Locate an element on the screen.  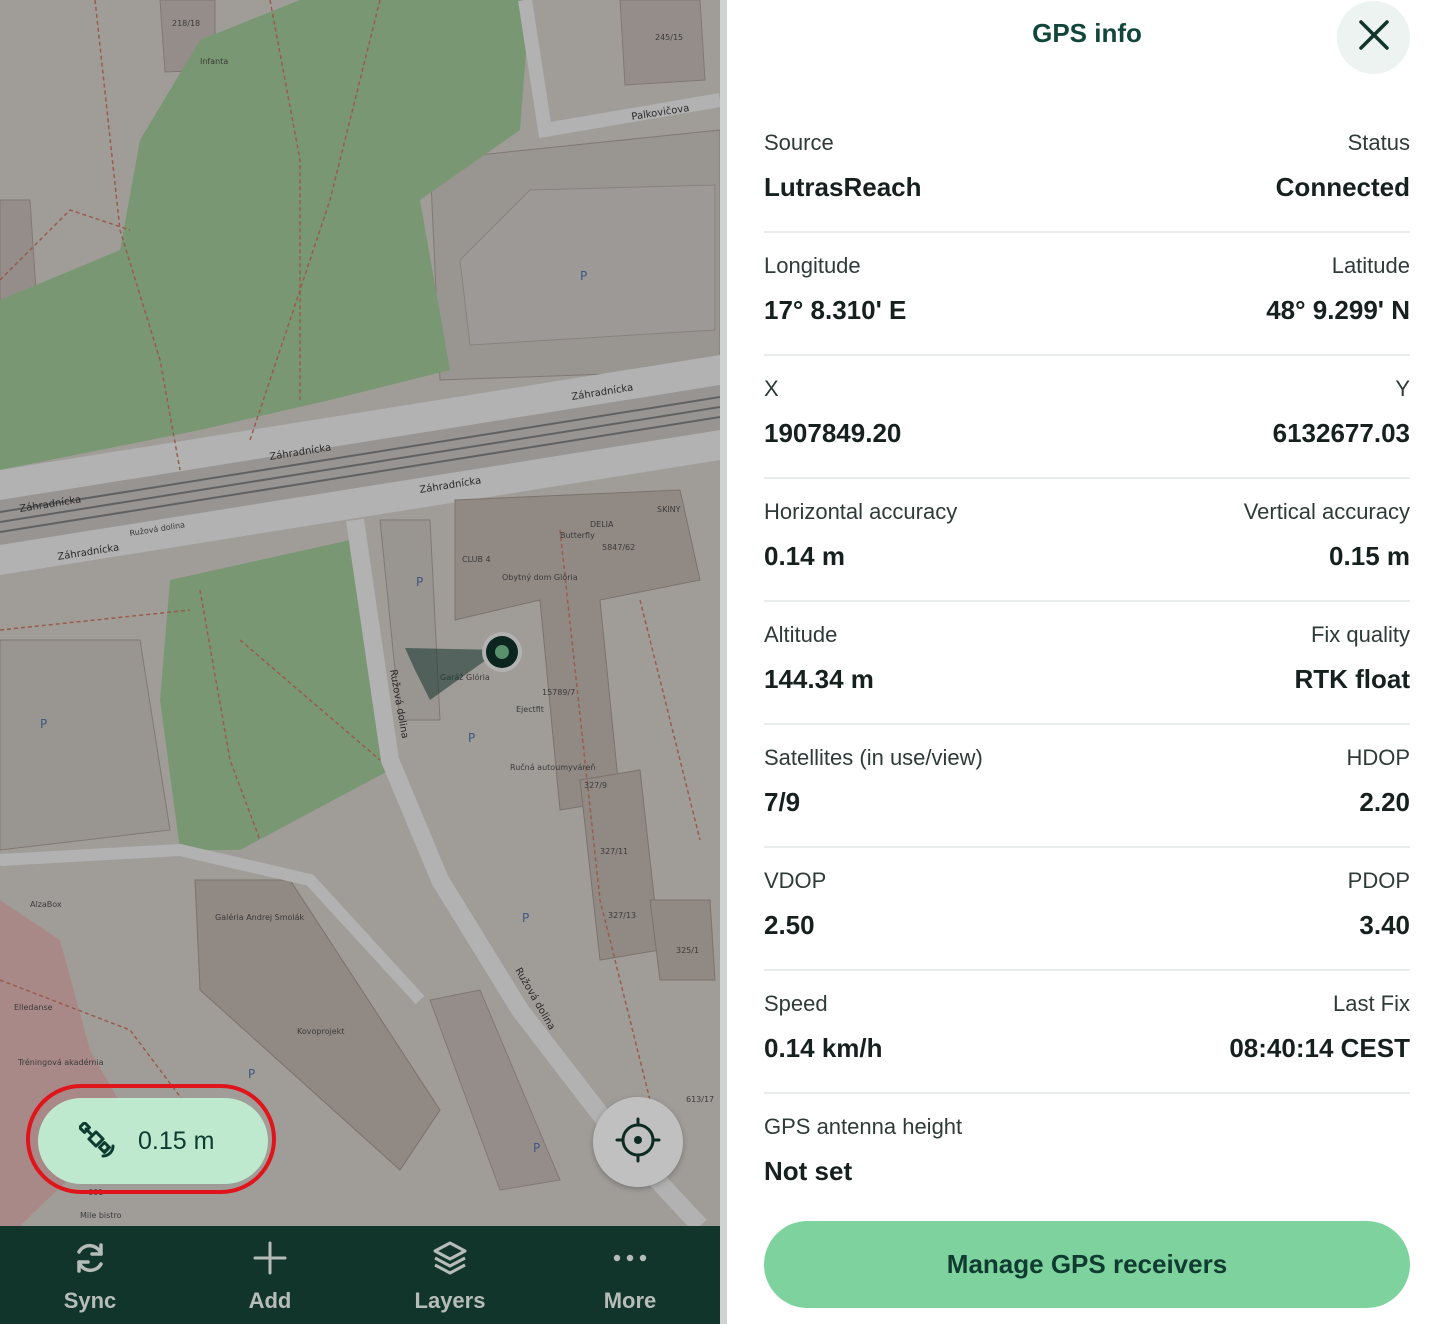
nav-add: Add is located at coordinates (270, 1275).